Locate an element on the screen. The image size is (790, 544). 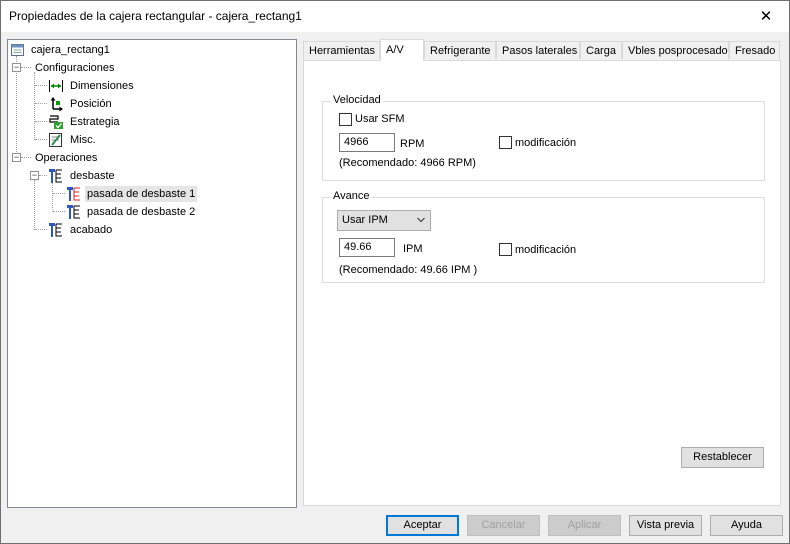
tab-fresado: Fresado is located at coordinates (754, 50).